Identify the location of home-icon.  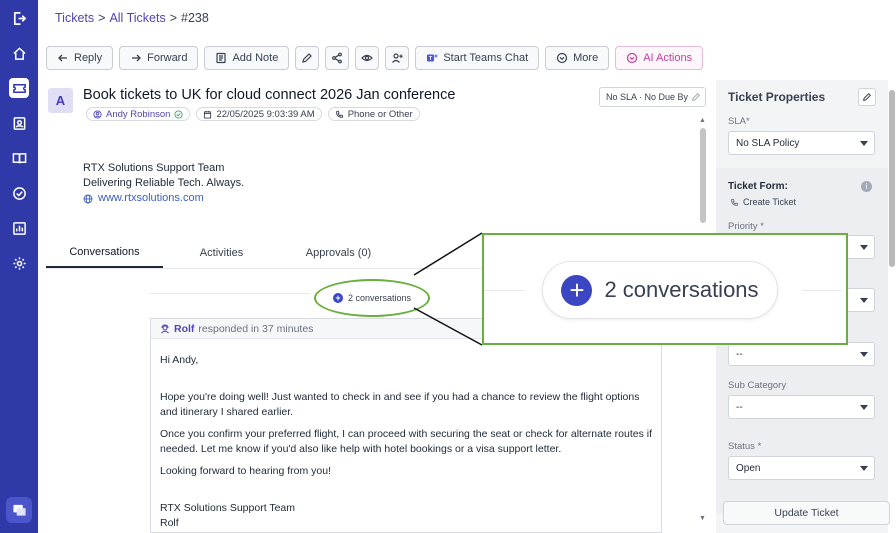
(19, 53).